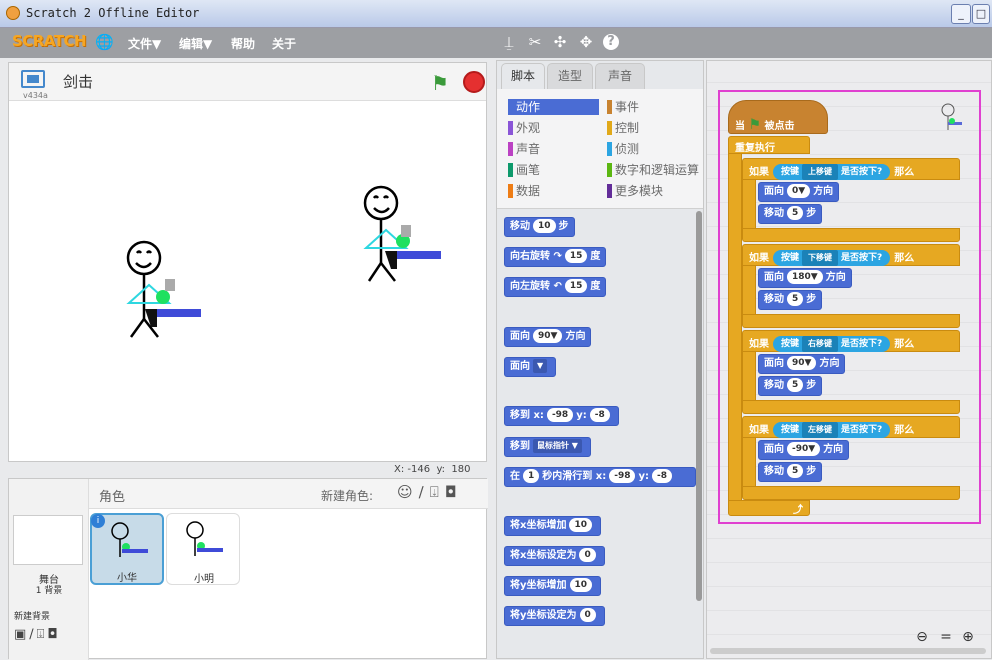  What do you see at coordinates (347, 496) in the screenshot?
I see `new-sprite-label: 新建角色:` at bounding box center [347, 496].